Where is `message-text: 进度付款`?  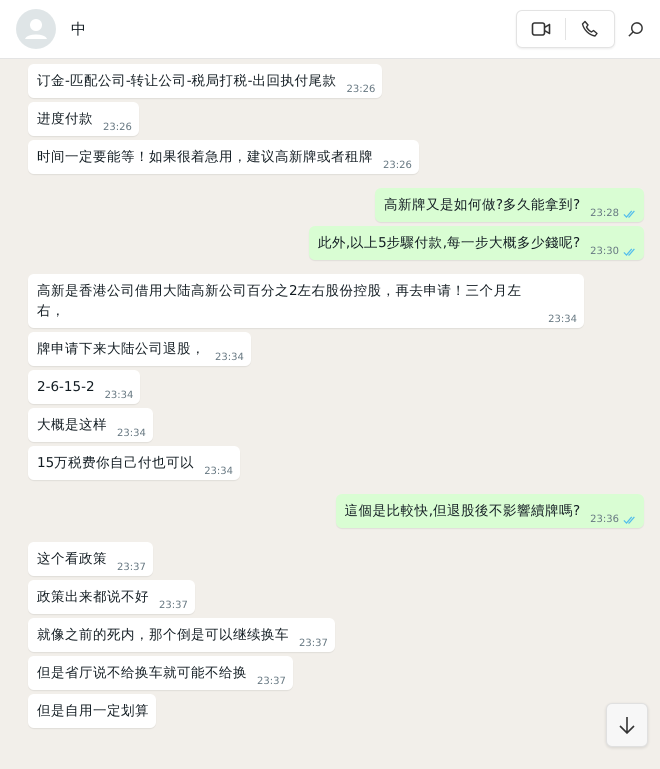 message-text: 进度付款 is located at coordinates (65, 119).